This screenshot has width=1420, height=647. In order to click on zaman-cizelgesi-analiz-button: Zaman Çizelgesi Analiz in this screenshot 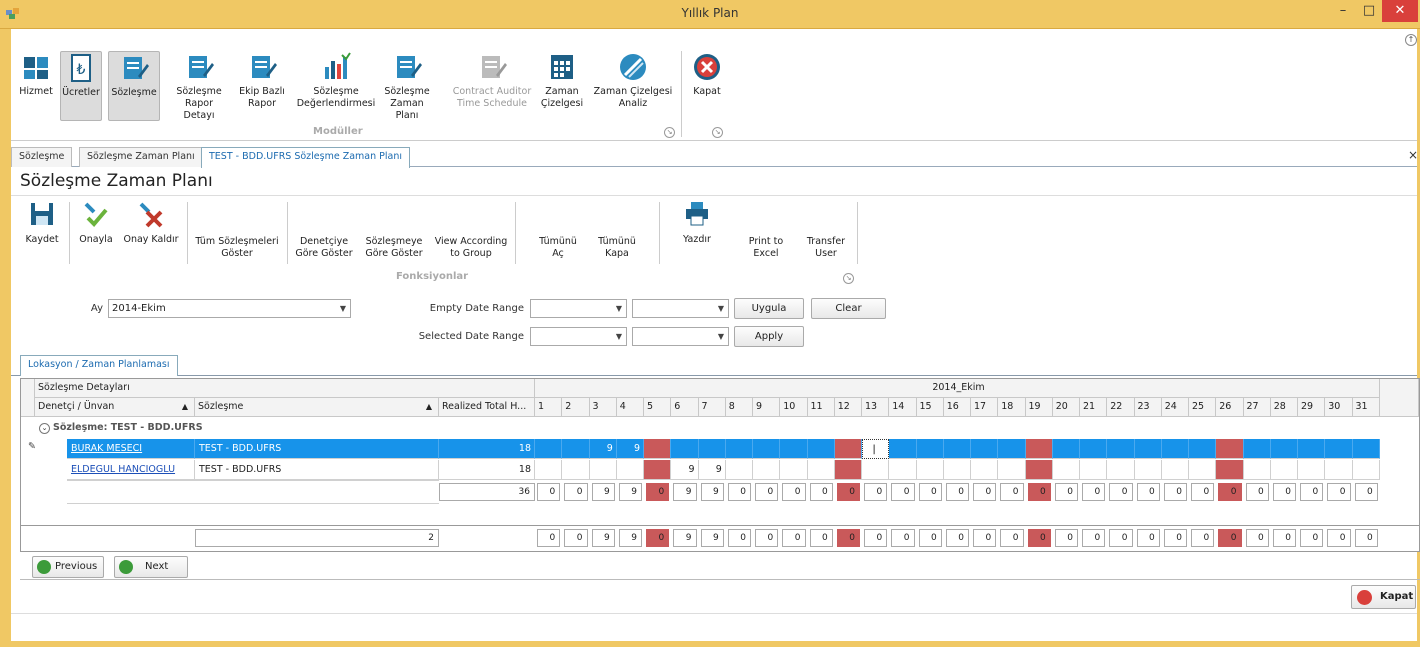, I will do `click(633, 86)`.